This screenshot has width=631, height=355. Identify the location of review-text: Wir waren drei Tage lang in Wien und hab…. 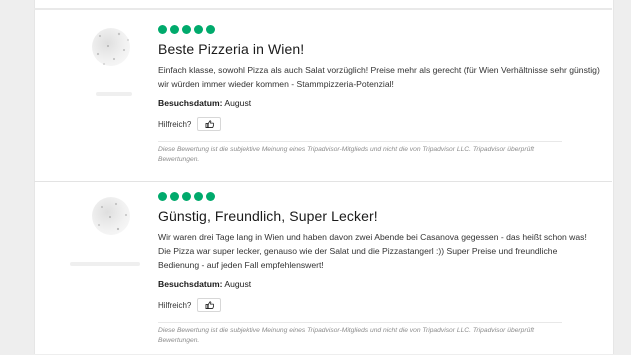
(372, 251).